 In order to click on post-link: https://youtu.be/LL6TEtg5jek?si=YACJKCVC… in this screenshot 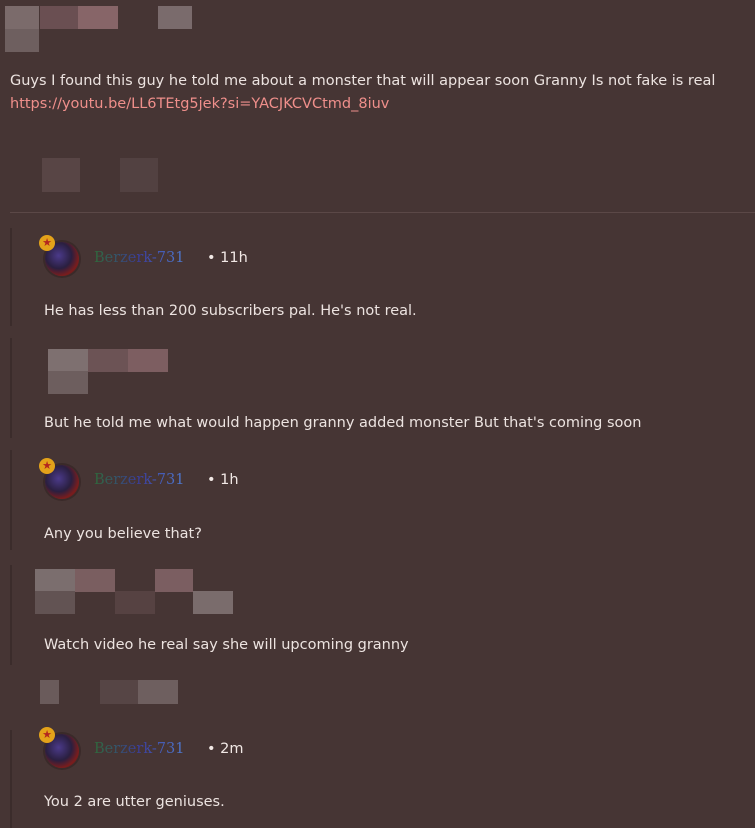, I will do `click(199, 104)`.